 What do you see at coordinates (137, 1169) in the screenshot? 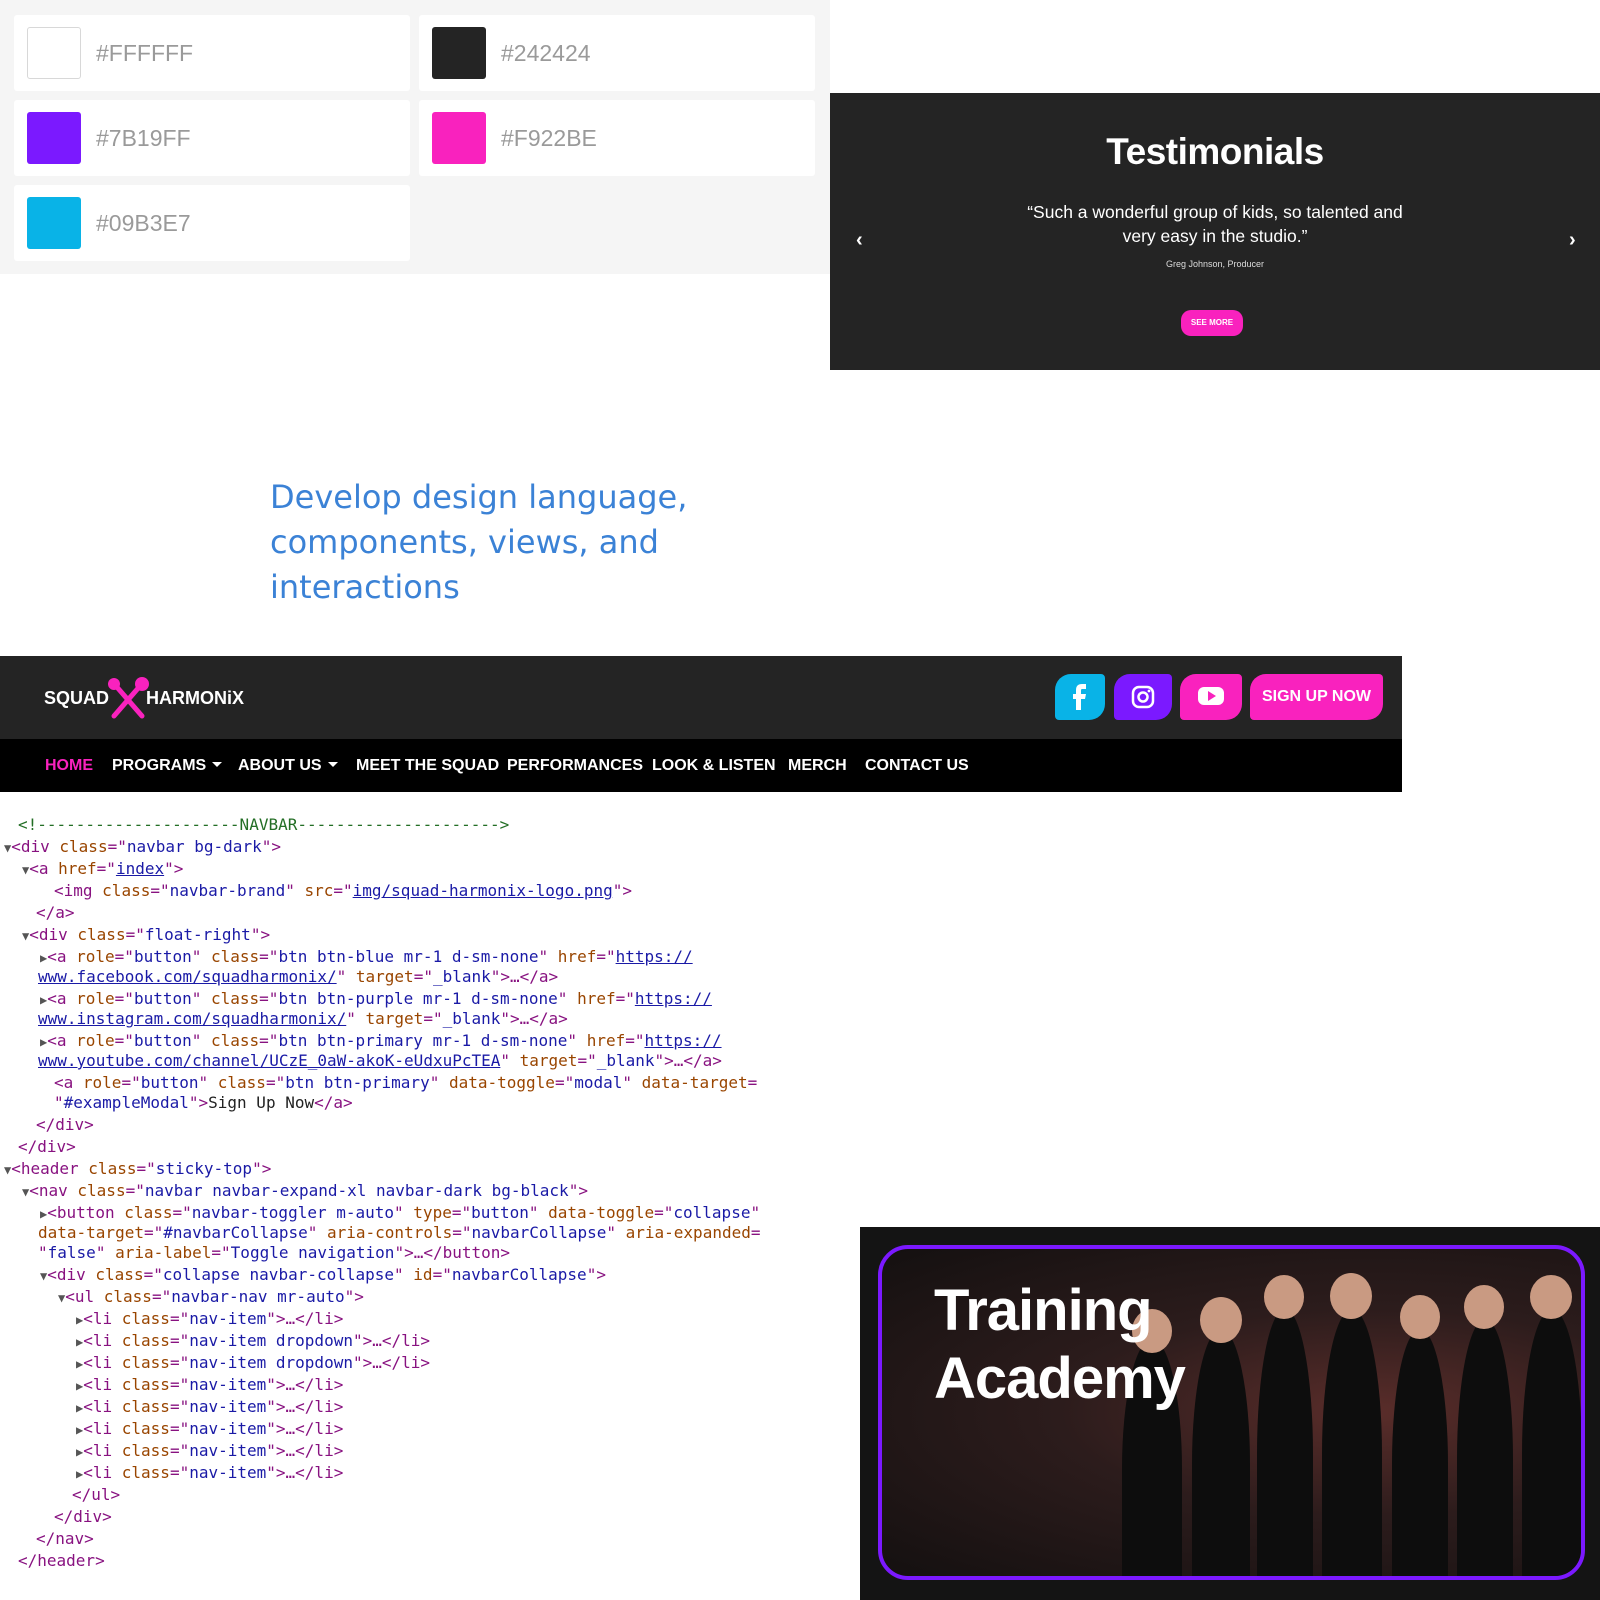
I see `code-line: ▼<header class="sticky-top">` at bounding box center [137, 1169].